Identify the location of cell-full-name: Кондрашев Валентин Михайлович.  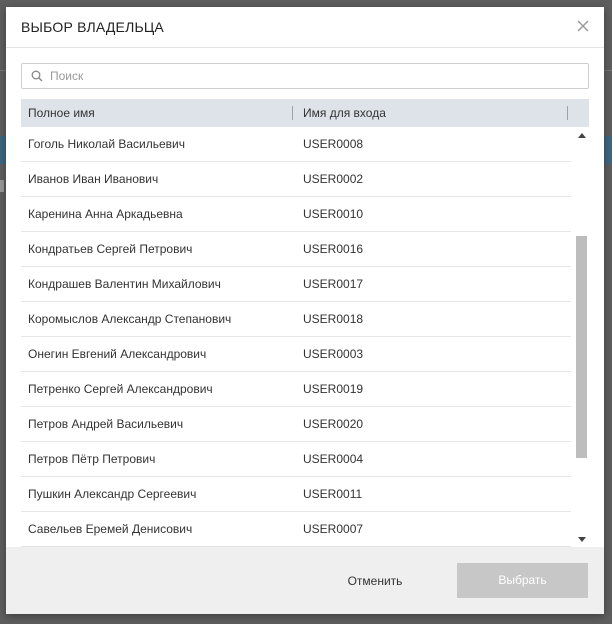
(124, 284).